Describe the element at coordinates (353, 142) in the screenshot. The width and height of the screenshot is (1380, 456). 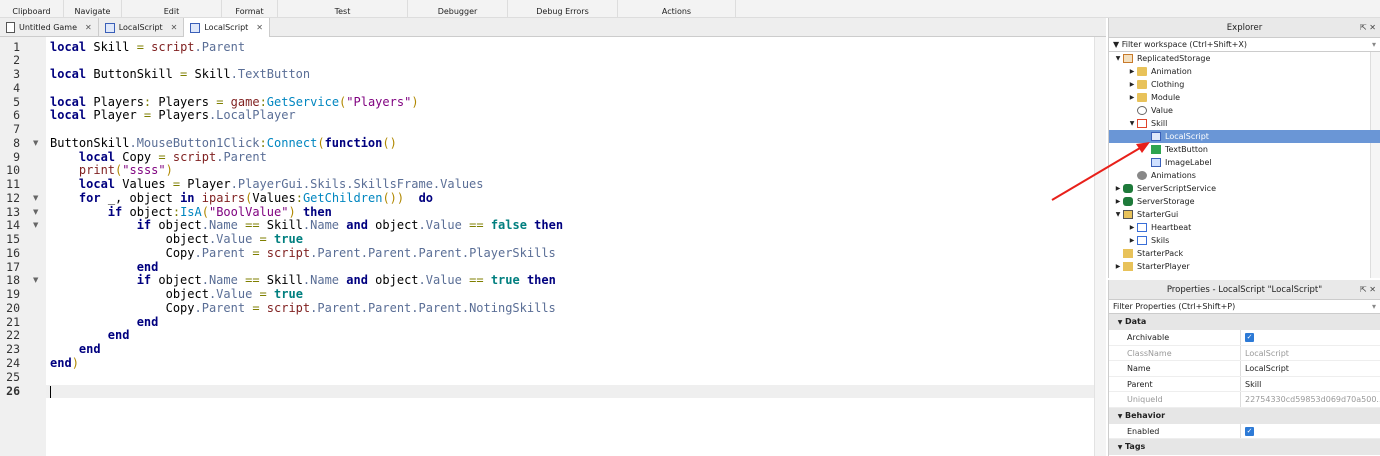
I see `code-token: function` at that location.